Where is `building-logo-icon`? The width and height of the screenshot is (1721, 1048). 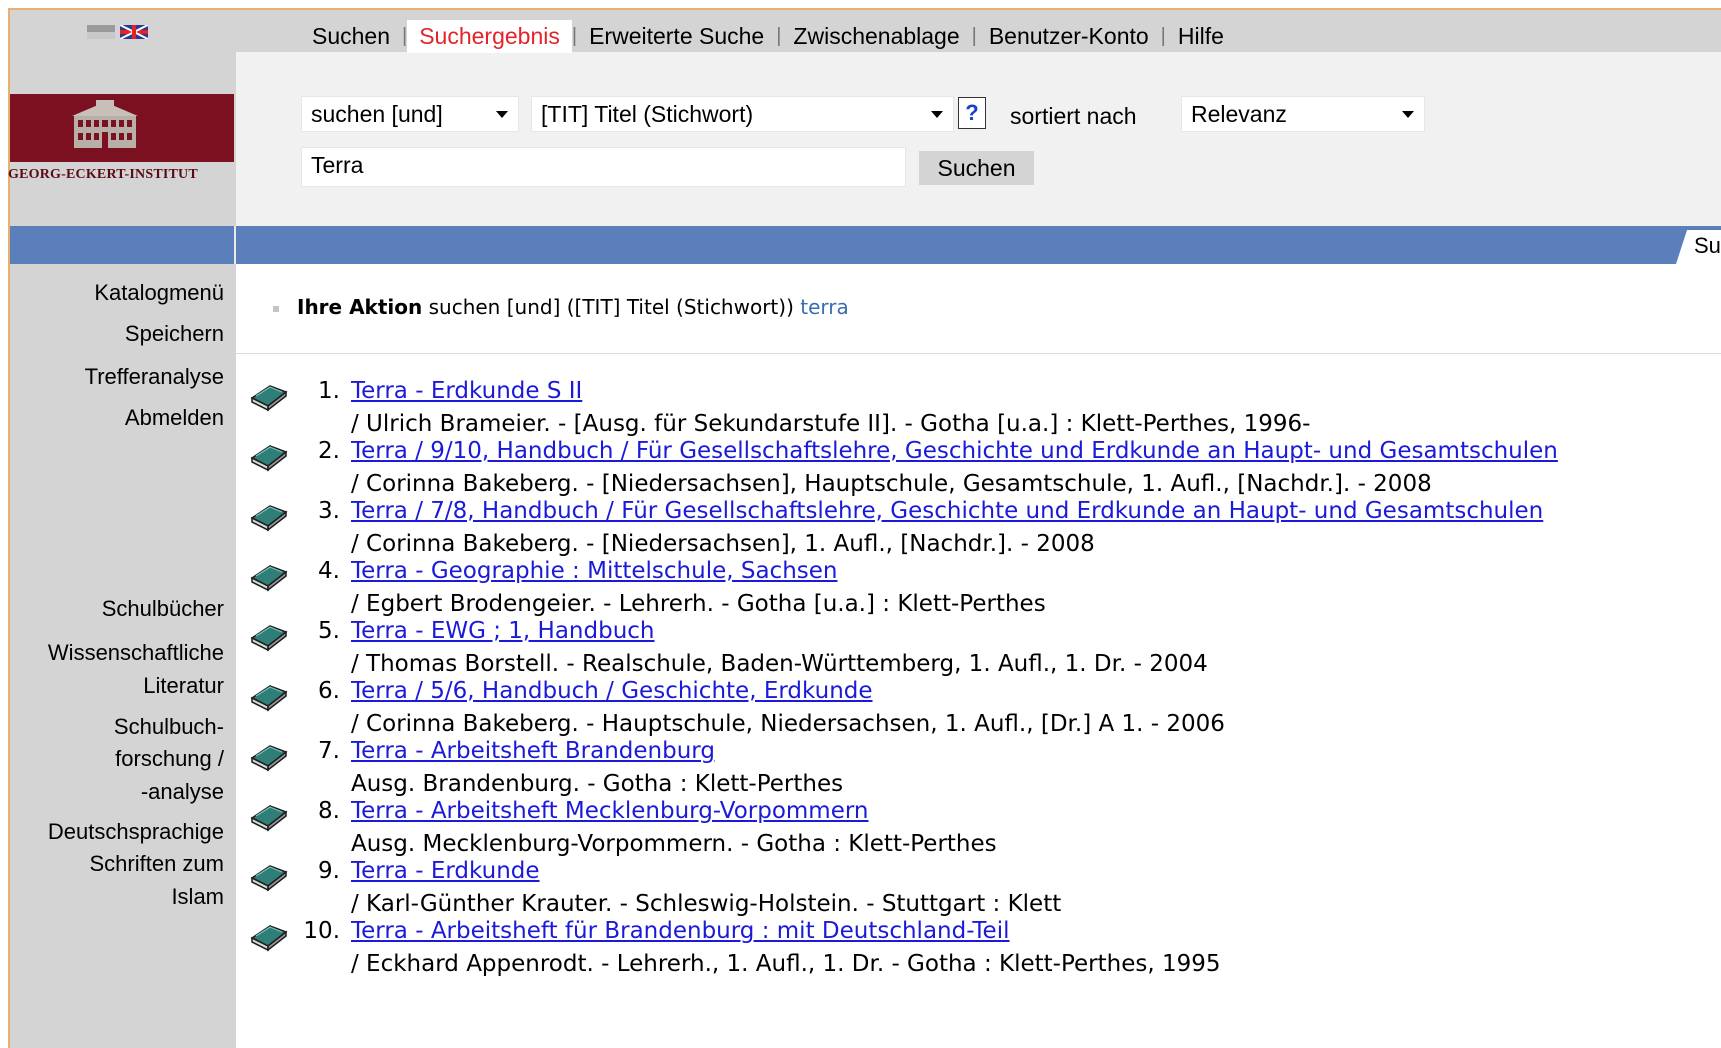
building-logo-icon is located at coordinates (105, 124).